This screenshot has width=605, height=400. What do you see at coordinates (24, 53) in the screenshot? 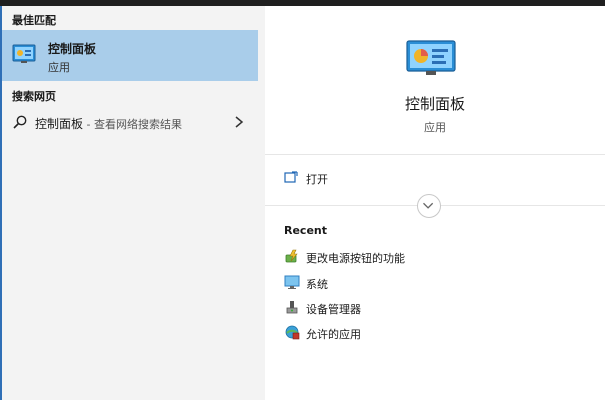
I see `control-panel-icon` at bounding box center [24, 53].